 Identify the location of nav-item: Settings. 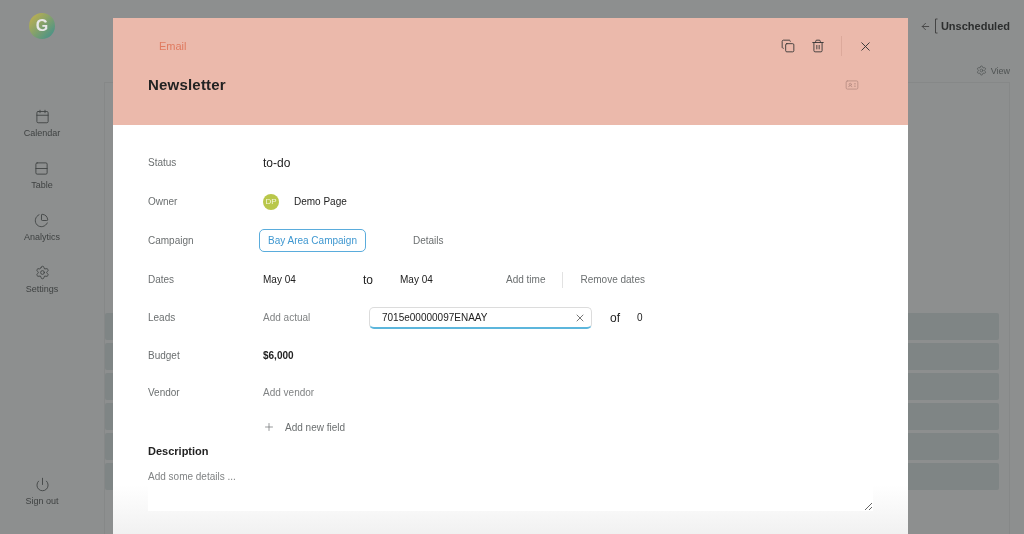
(42, 279).